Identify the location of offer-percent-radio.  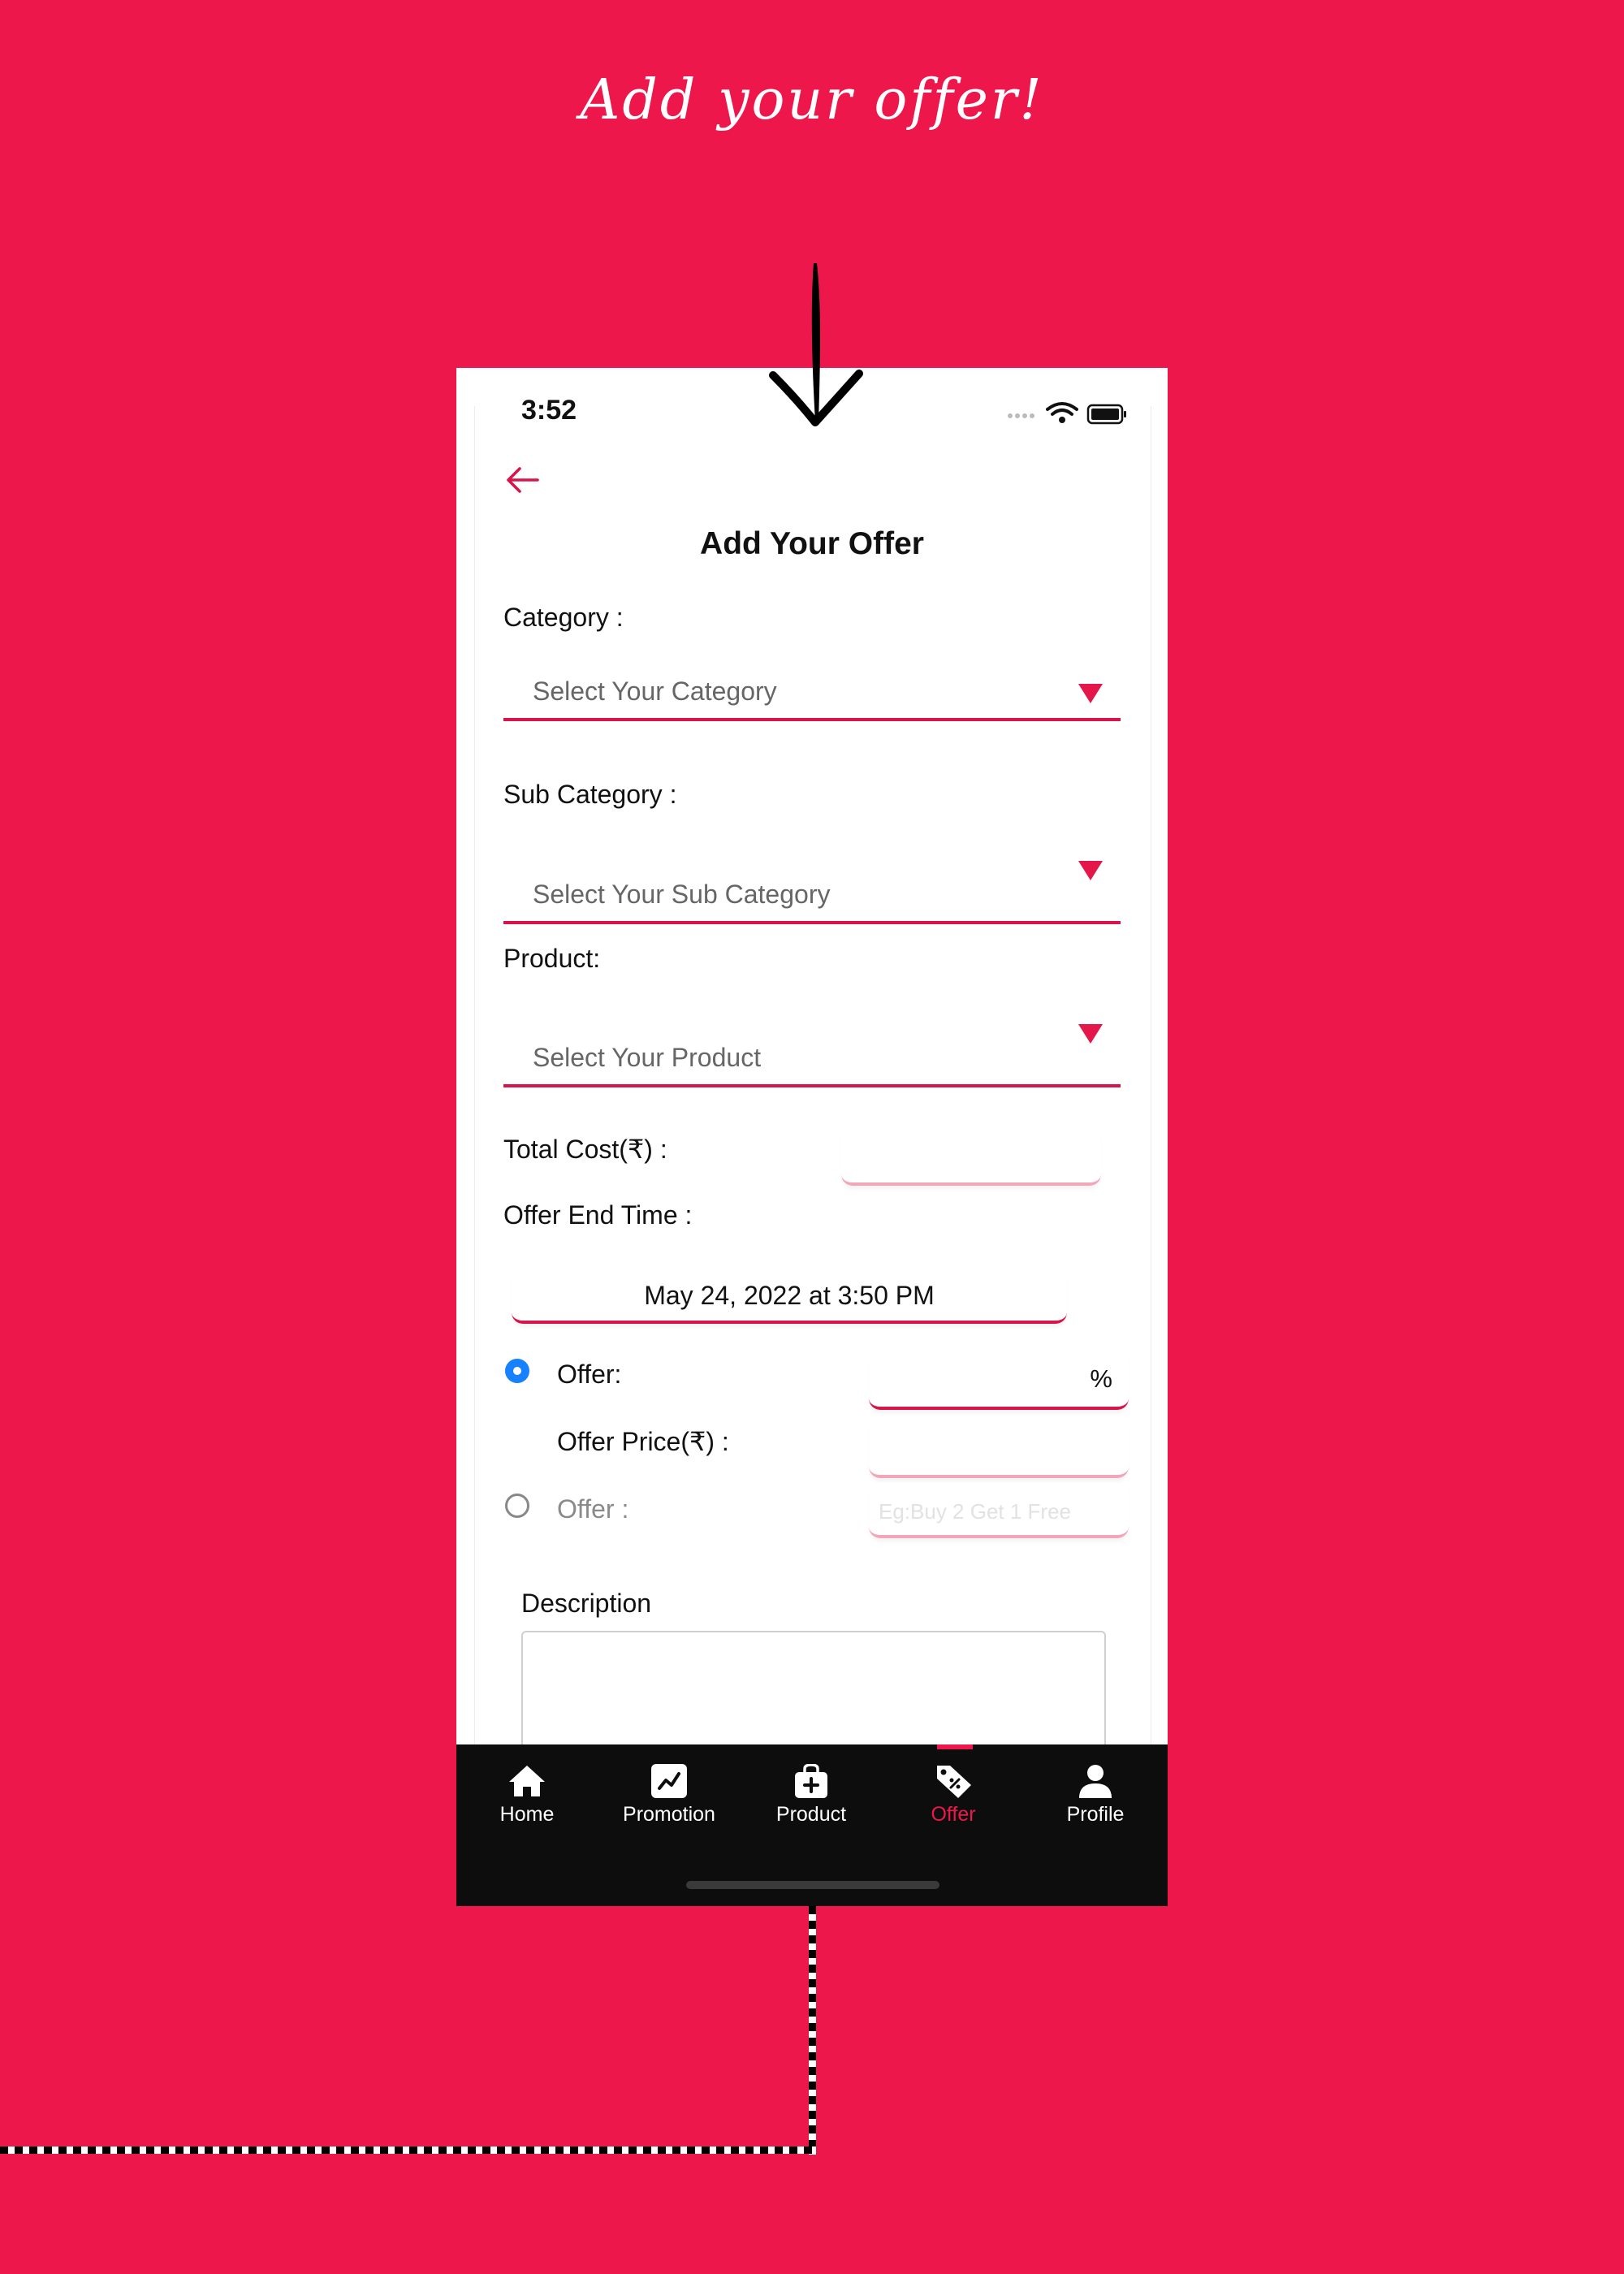
(517, 1371).